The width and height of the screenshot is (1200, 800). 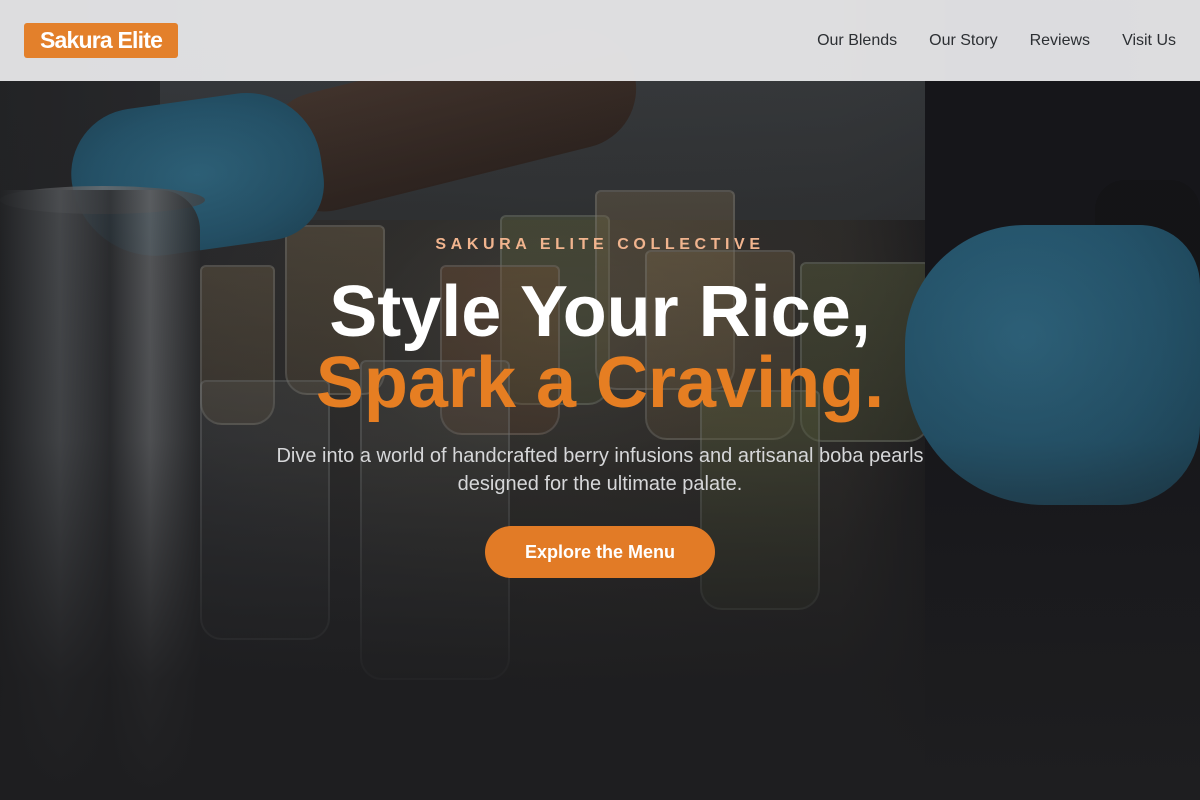 I want to click on hero-headline-line-1: Style Your Rice,, so click(x=600, y=312).